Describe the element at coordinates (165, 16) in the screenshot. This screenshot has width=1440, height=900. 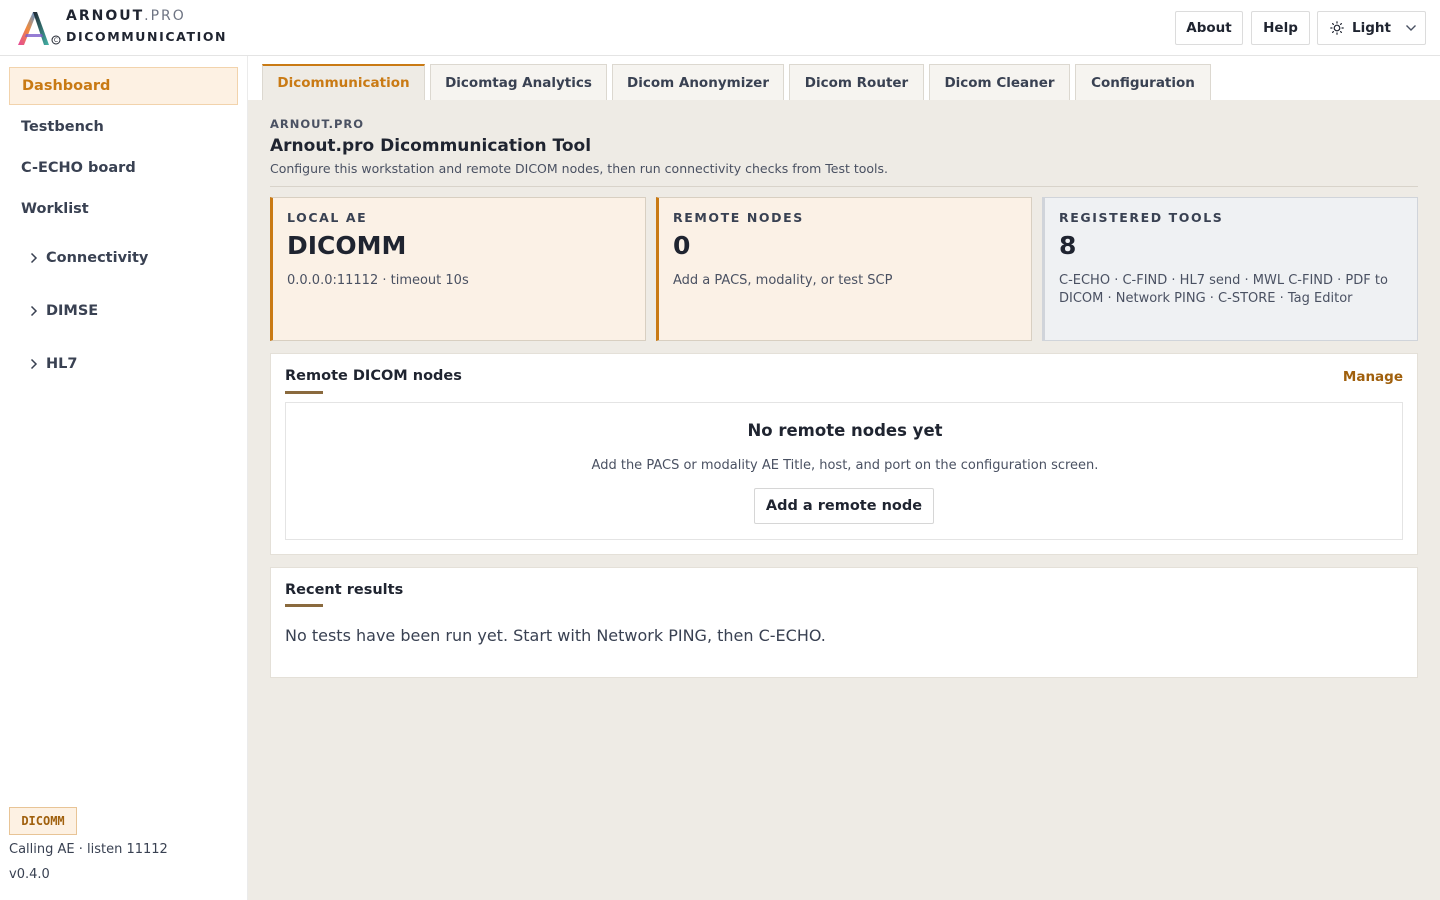
I see `brand-suffix: .PRO` at that location.